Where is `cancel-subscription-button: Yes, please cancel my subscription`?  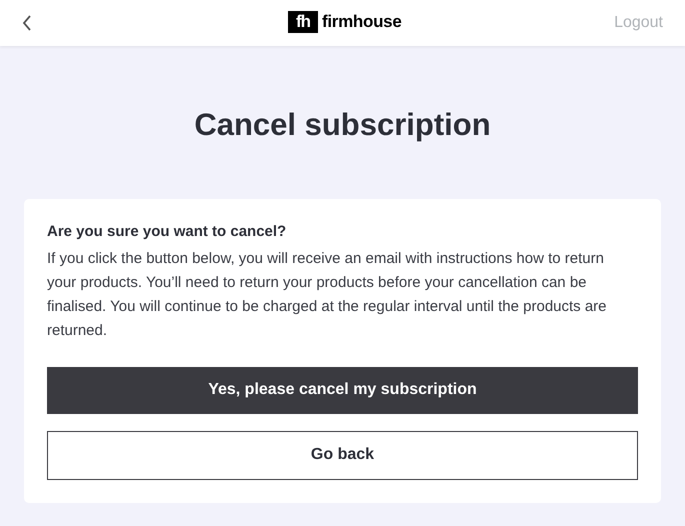
cancel-subscription-button: Yes, please cancel my subscription is located at coordinates (342, 390).